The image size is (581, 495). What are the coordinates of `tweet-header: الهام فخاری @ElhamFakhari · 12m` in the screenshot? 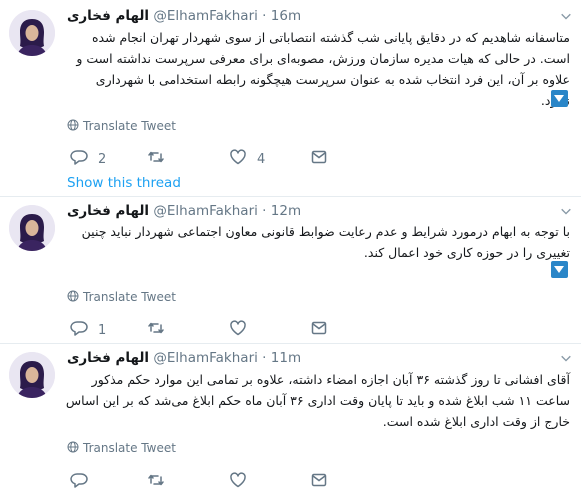 It's located at (184, 211).